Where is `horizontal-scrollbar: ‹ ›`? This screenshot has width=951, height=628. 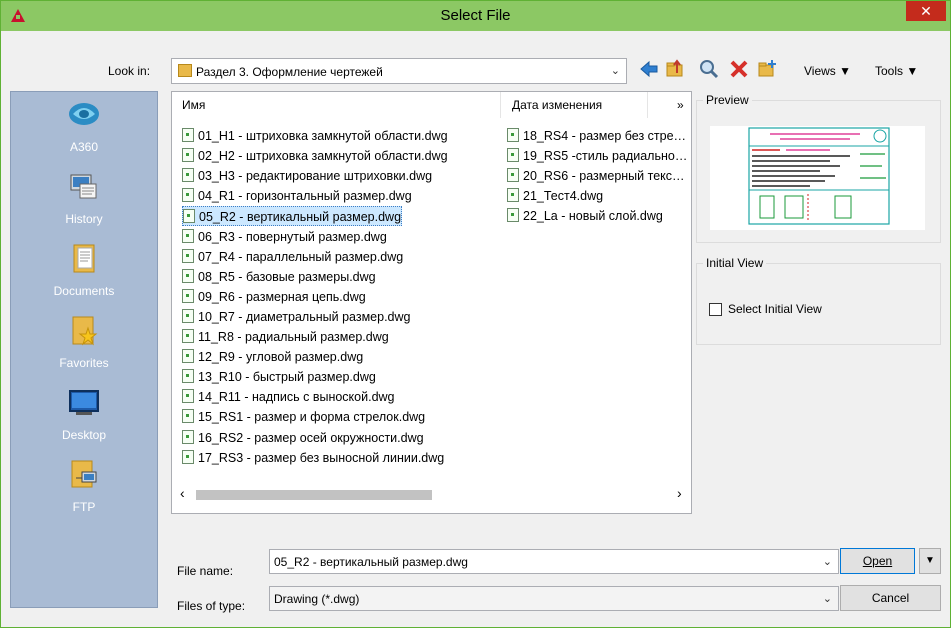
horizontal-scrollbar: ‹ › is located at coordinates (431, 494).